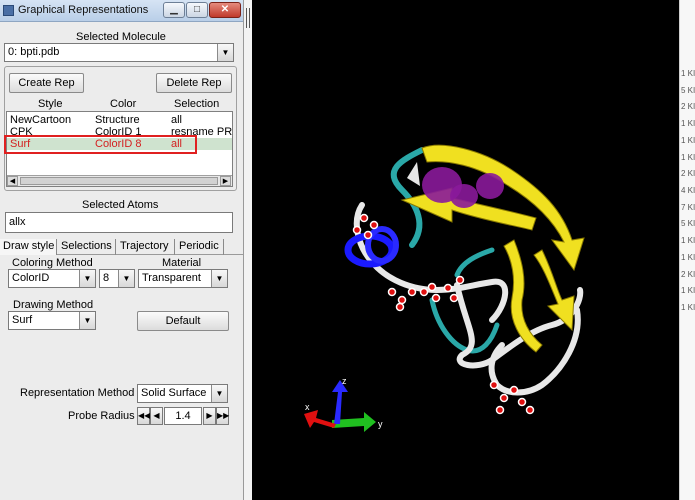 The image size is (695, 500). What do you see at coordinates (143, 416) in the screenshot?
I see `decrement-large-icon: ◀◀` at bounding box center [143, 416].